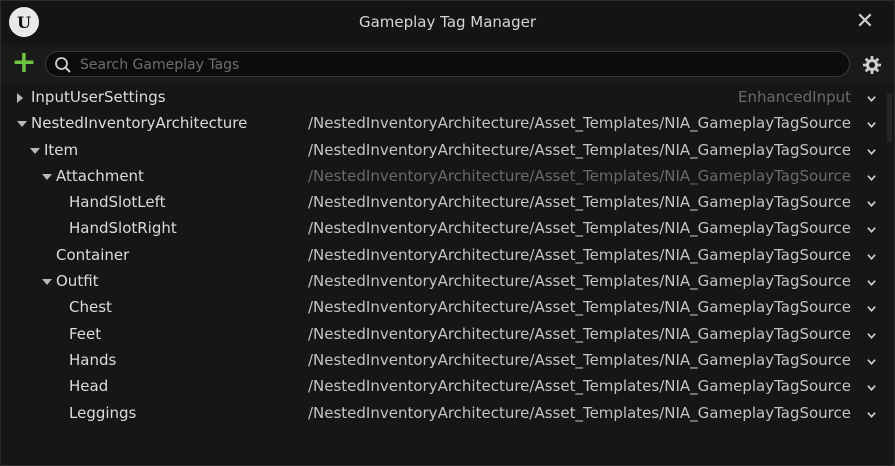  I want to click on title-bar: U Gameplay Tag Manager ✕, so click(447, 23).